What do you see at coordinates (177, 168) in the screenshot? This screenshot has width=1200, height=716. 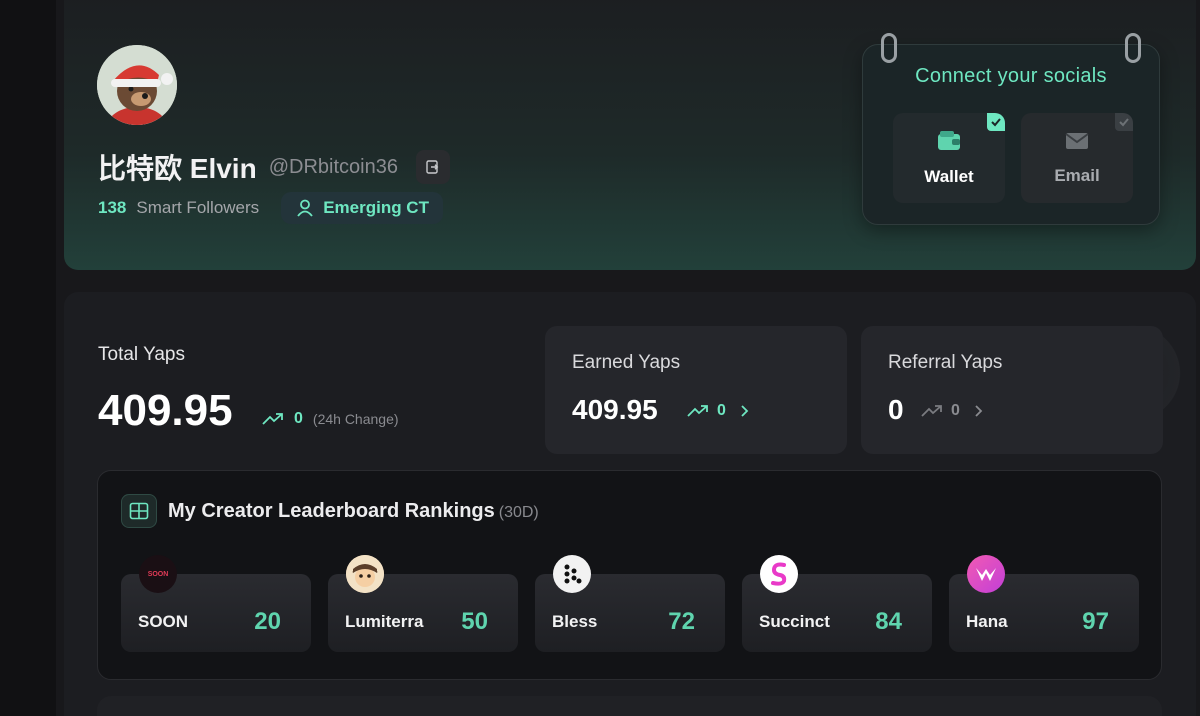 I see `display-name: 比特欧 Elvin` at bounding box center [177, 168].